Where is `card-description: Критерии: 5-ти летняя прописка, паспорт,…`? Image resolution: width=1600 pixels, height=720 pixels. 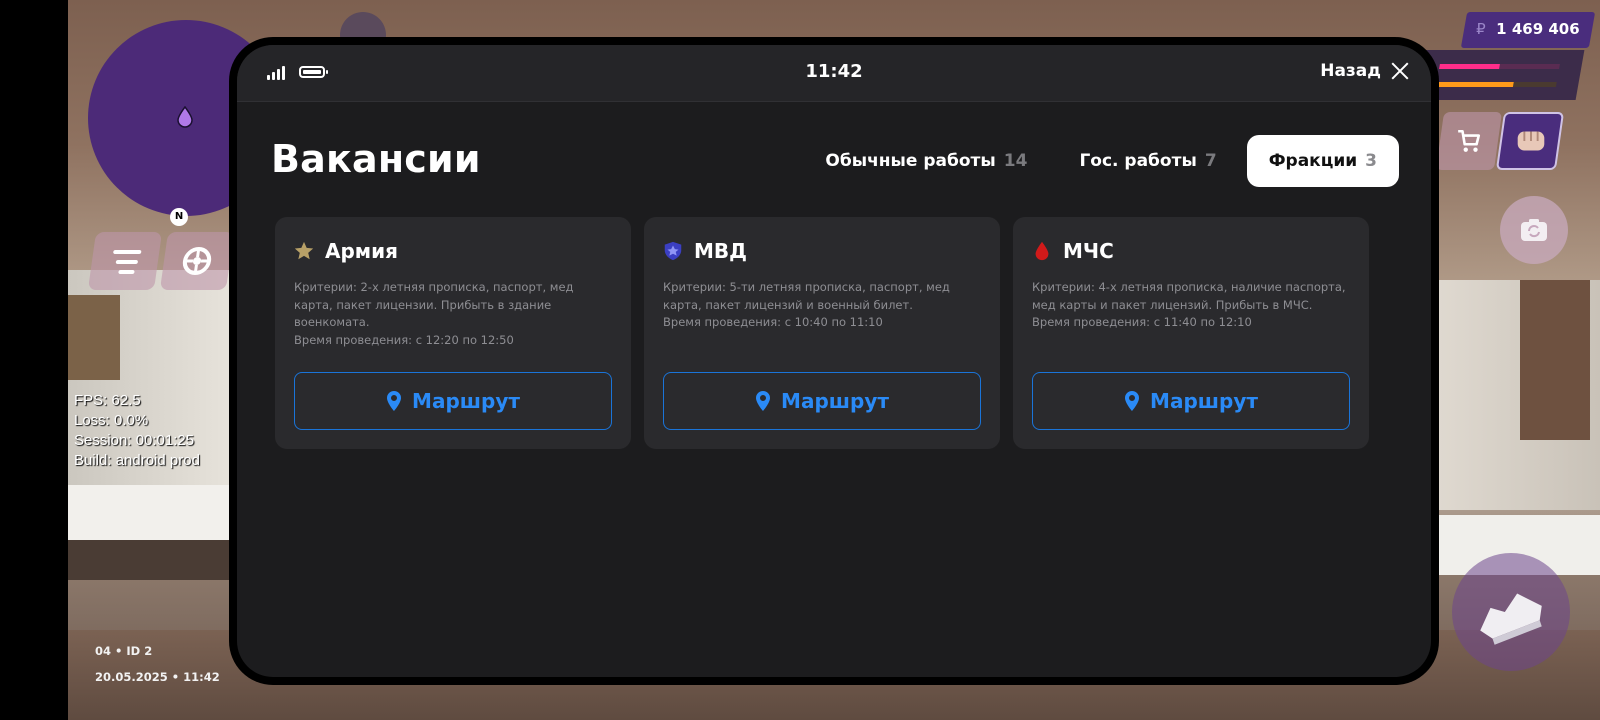
card-description: Критерии: 5-ти летняя прописка, паспорт,… is located at coordinates (823, 305).